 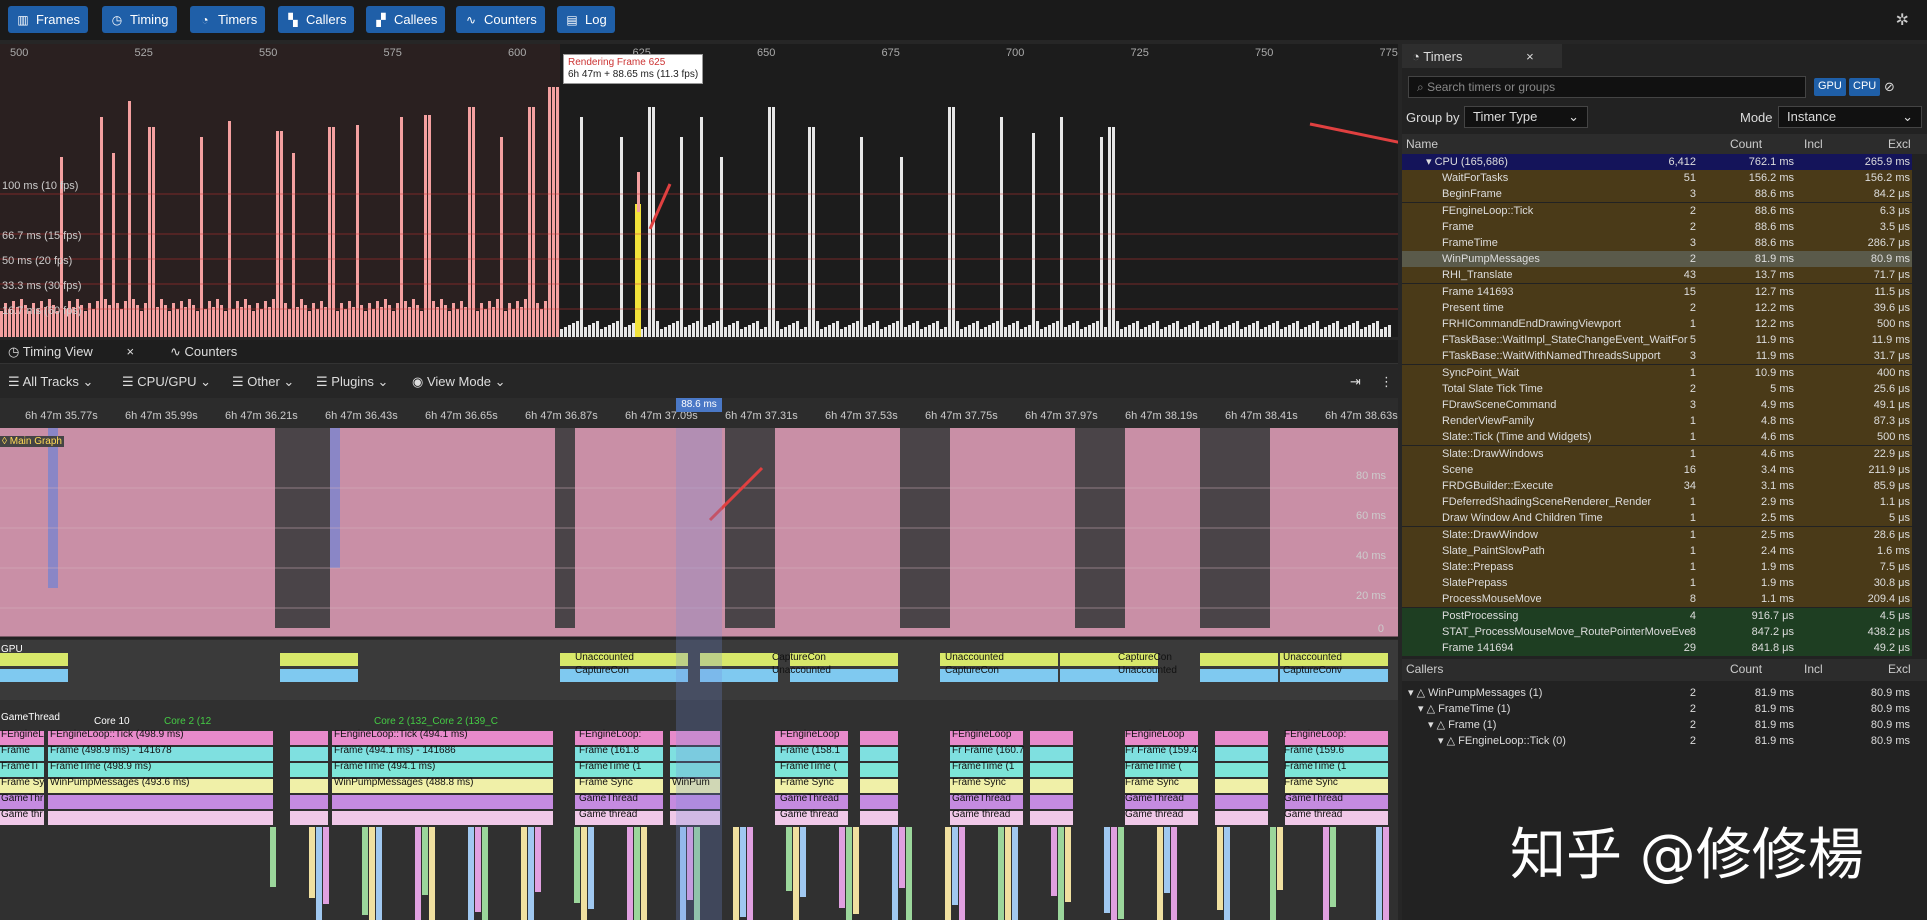 What do you see at coordinates (1657, 599) in the screenshot?
I see `timer-row: ProcessMouseMove 8 1.1 ms 209.4 μs` at bounding box center [1657, 599].